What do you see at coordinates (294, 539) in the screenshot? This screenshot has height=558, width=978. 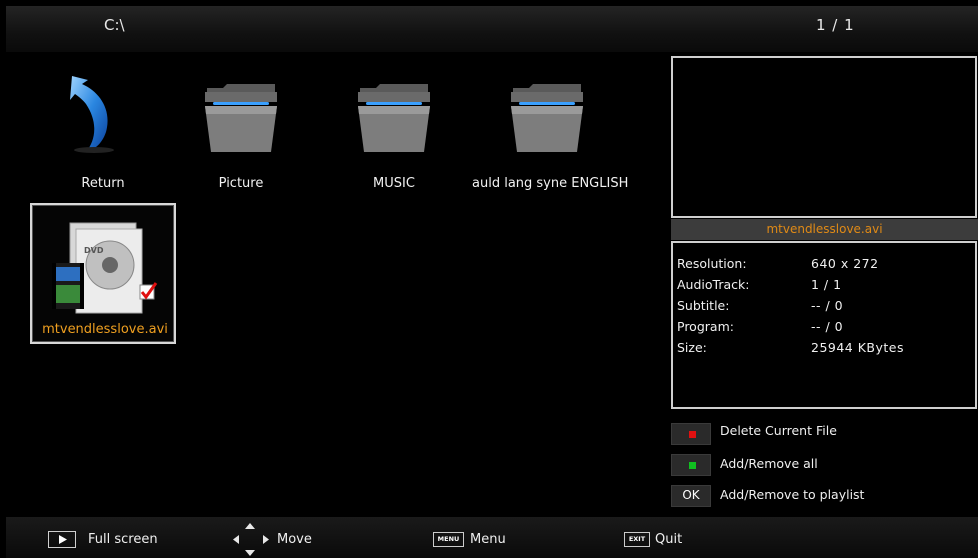 I see `move-label: Move` at bounding box center [294, 539].